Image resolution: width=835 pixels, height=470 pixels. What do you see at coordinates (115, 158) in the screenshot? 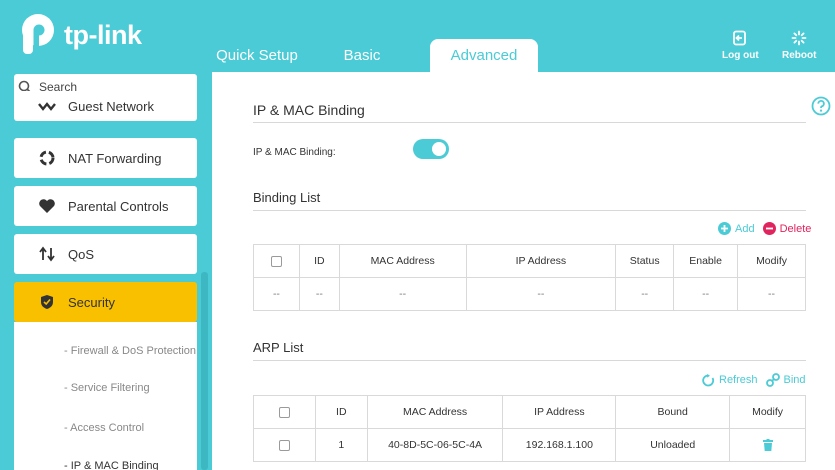
I see `sidebar-item-label: NAT Forwarding` at bounding box center [115, 158].